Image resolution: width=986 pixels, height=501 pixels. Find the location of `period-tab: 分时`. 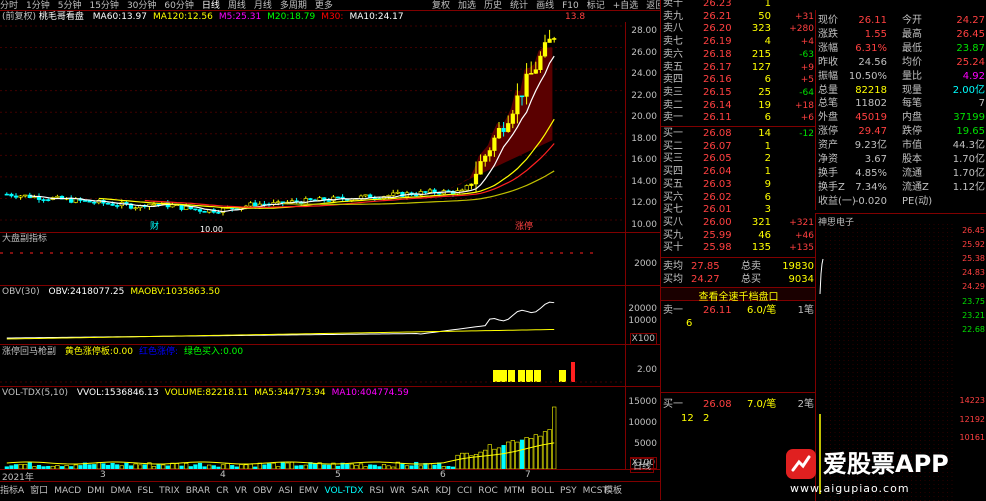

period-tab: 分时 is located at coordinates (9, 5).